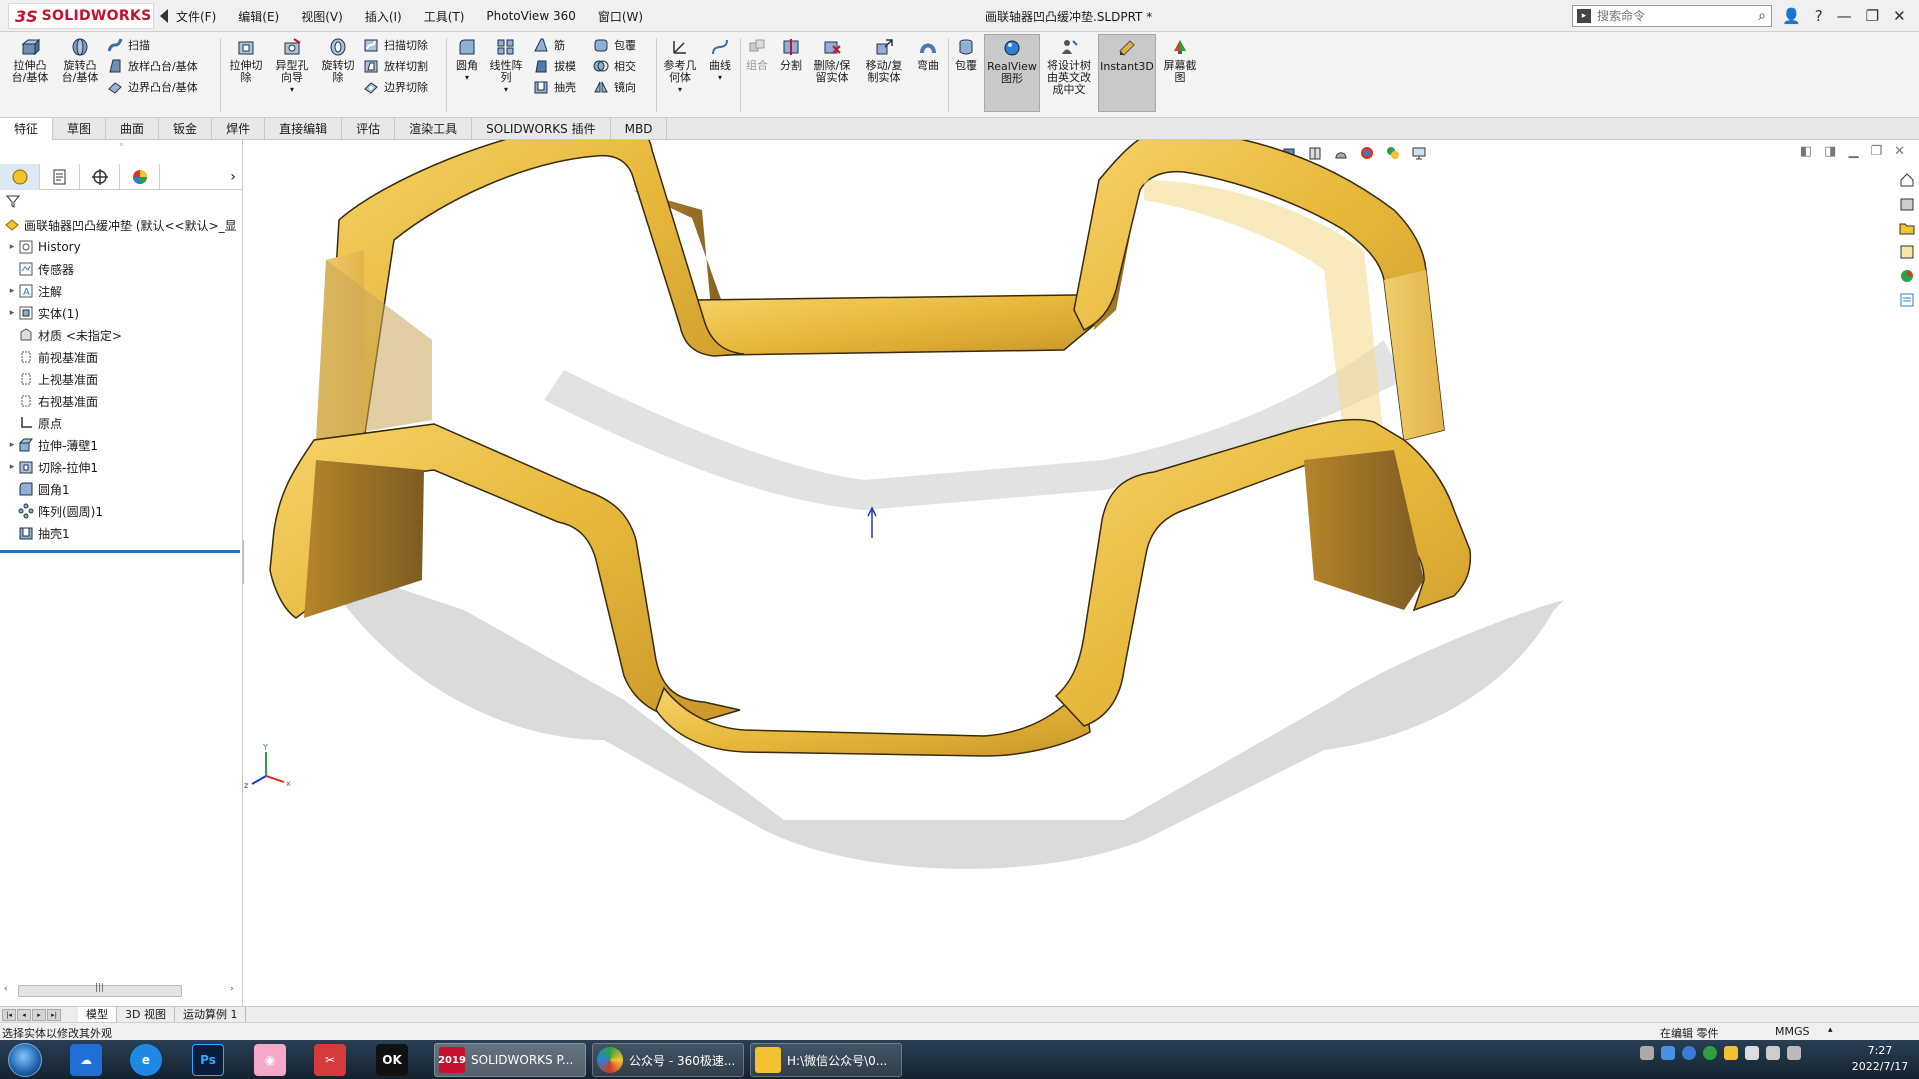 This screenshot has width=1919, height=1079. I want to click on swept-cut-button: 扫描切除, so click(395, 45).